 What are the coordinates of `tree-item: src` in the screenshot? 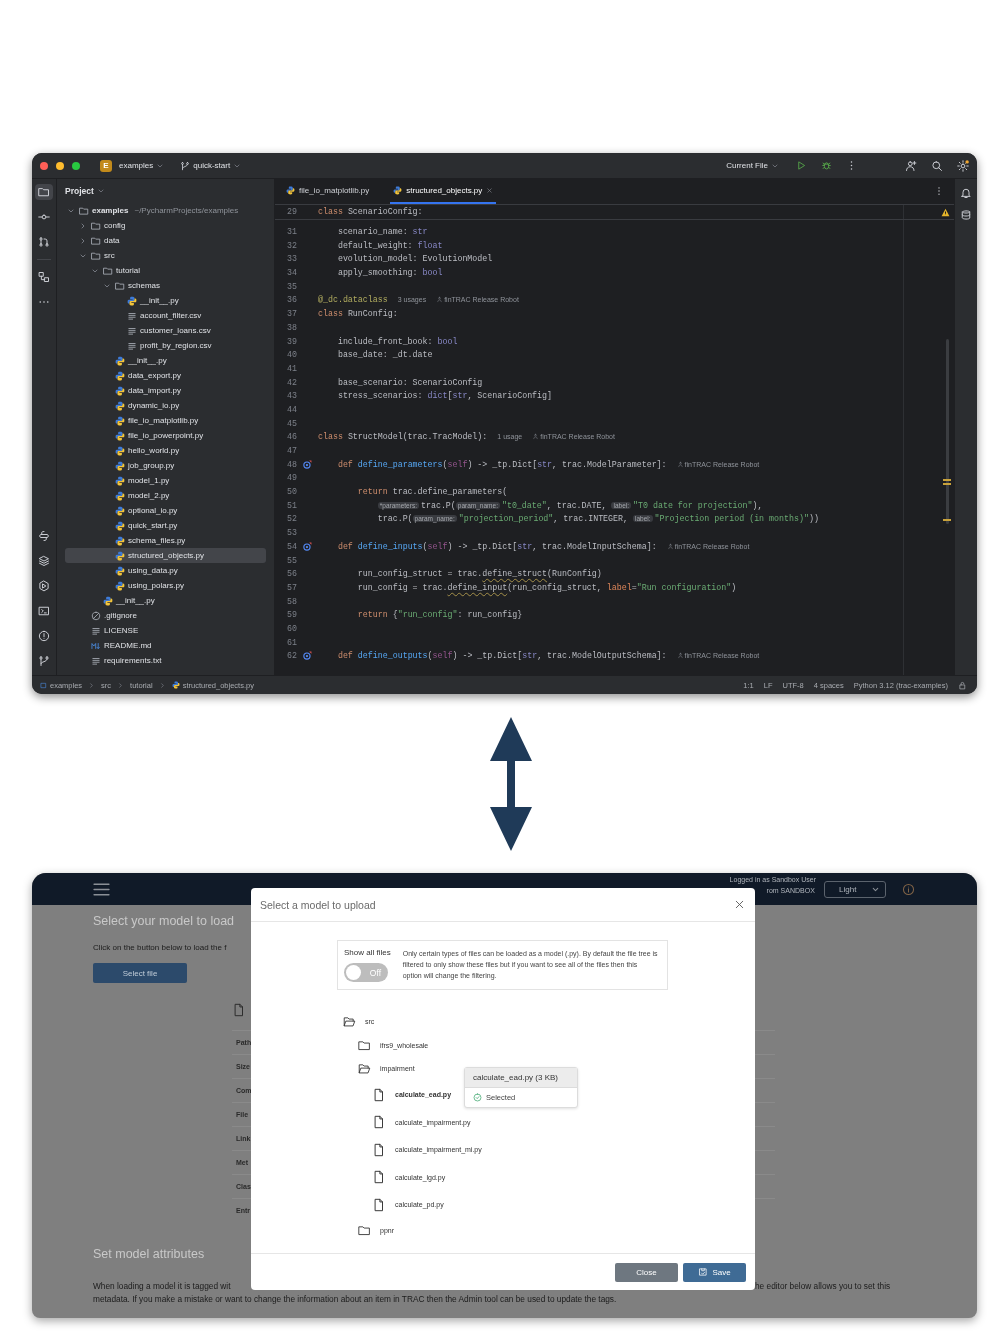 It's located at (165, 255).